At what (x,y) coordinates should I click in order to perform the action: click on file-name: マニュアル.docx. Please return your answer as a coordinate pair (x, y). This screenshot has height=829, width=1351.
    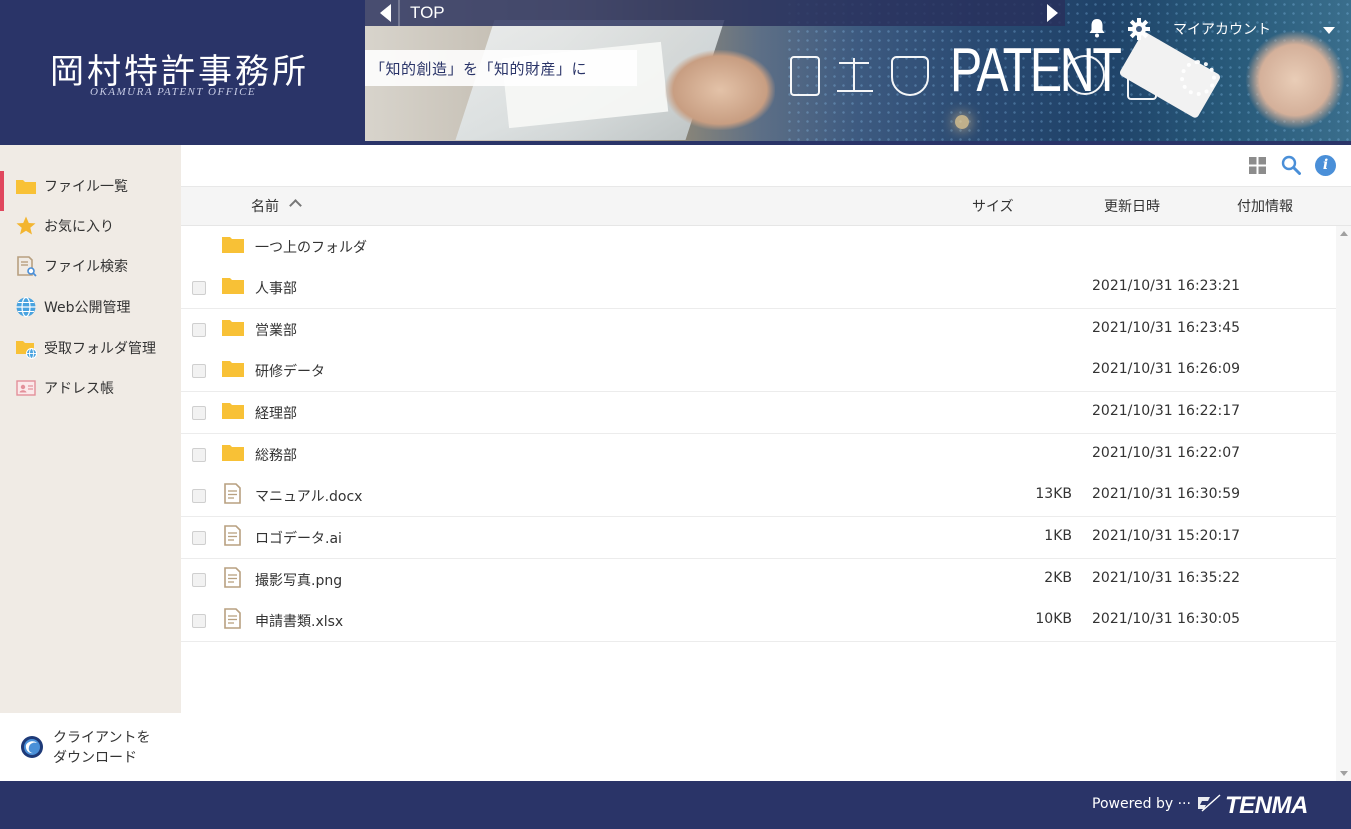
    Looking at the image, I should click on (308, 496).